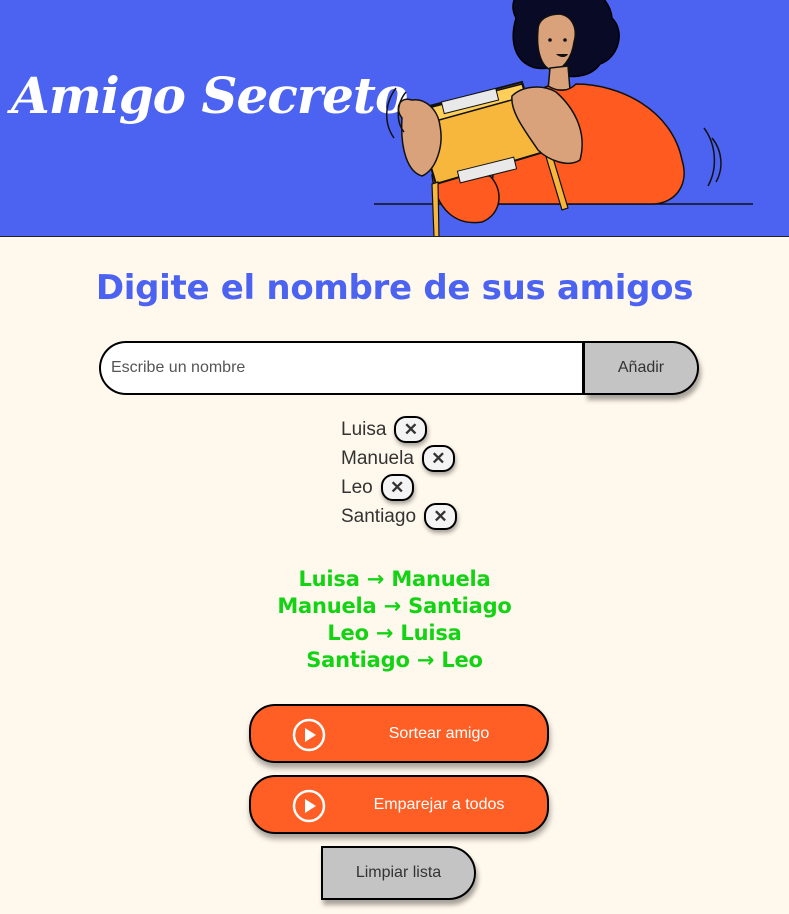 This screenshot has height=914, width=789. Describe the element at coordinates (642, 368) in the screenshot. I see `add-button: Añadir` at that location.